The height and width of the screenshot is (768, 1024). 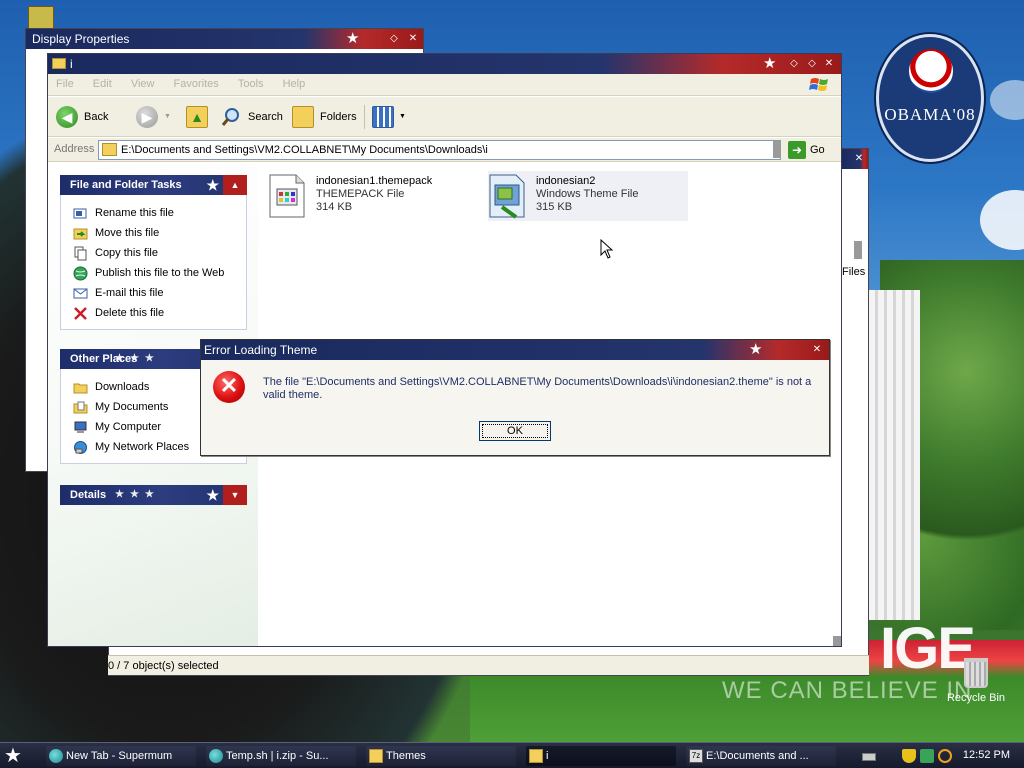 What do you see at coordinates (515, 350) in the screenshot?
I see `dialog-titlebar: Error Loading Theme ★ ✕` at bounding box center [515, 350].